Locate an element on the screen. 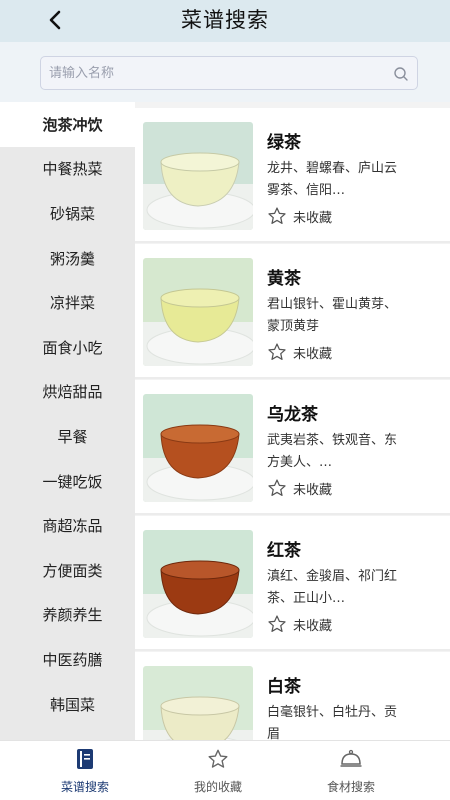 The width and height of the screenshot is (450, 800). search-box is located at coordinates (229, 73).